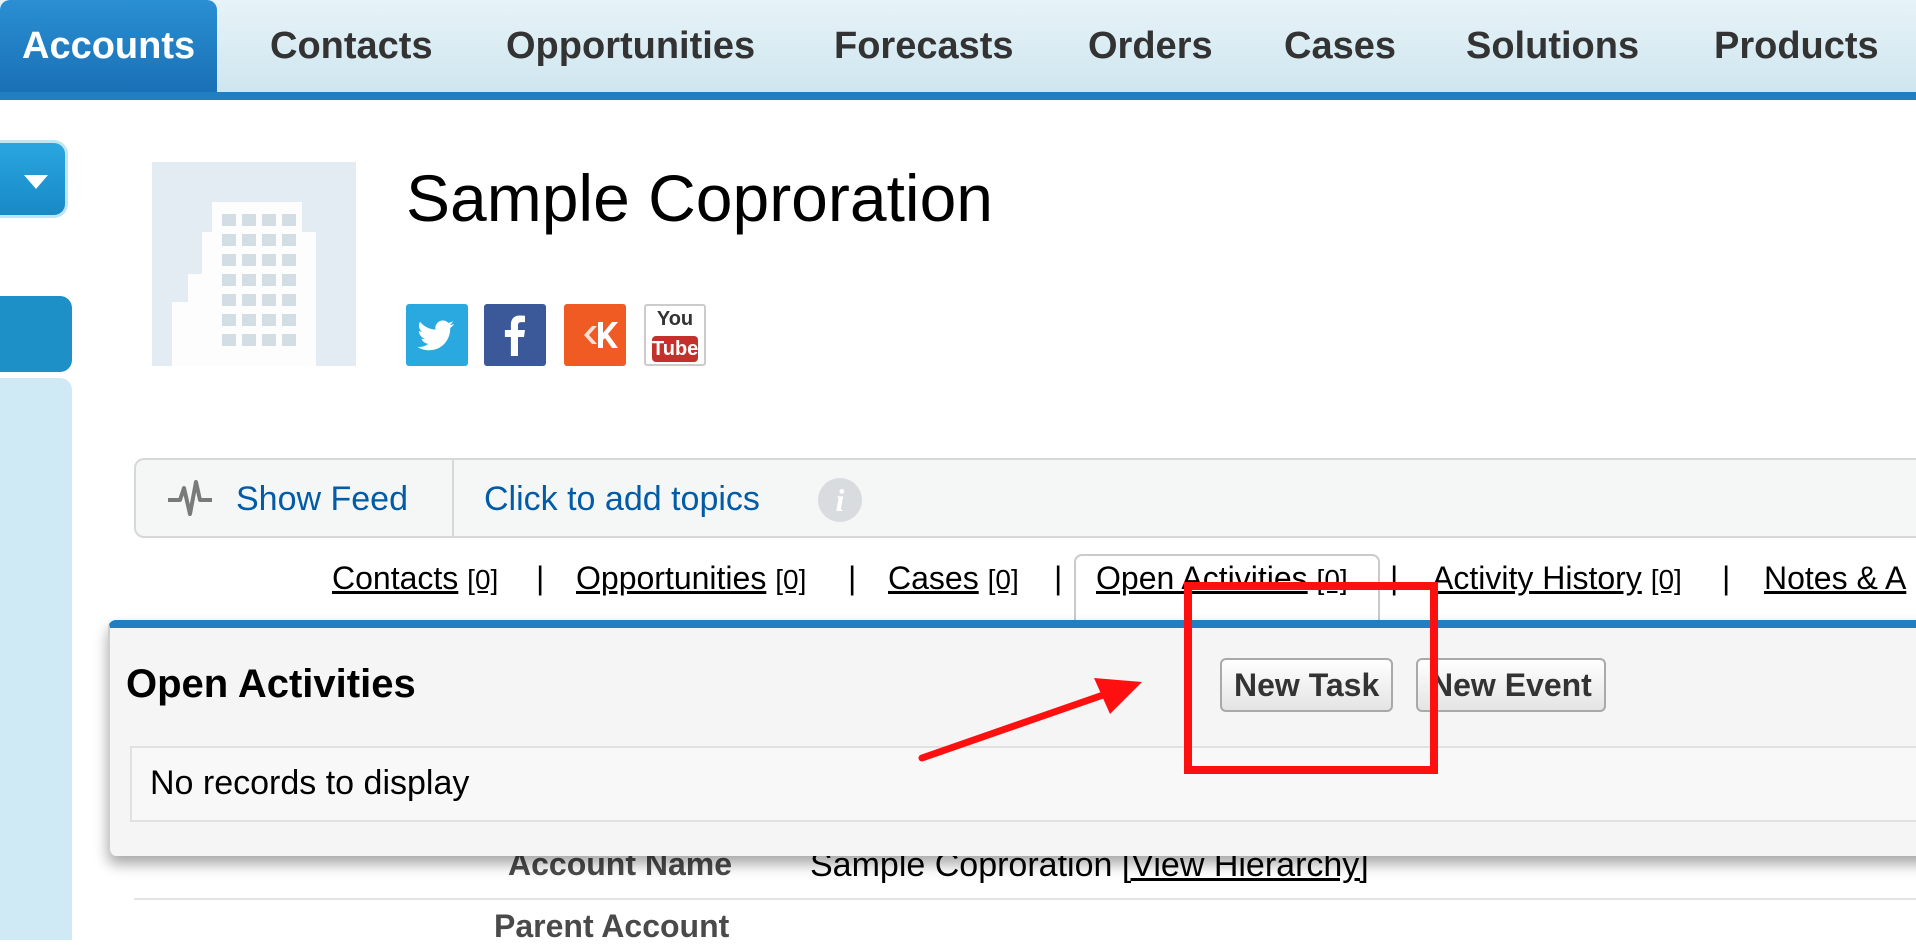 The width and height of the screenshot is (1916, 945). Describe the element at coordinates (515, 335) in the screenshot. I see `facebook-icon` at that location.